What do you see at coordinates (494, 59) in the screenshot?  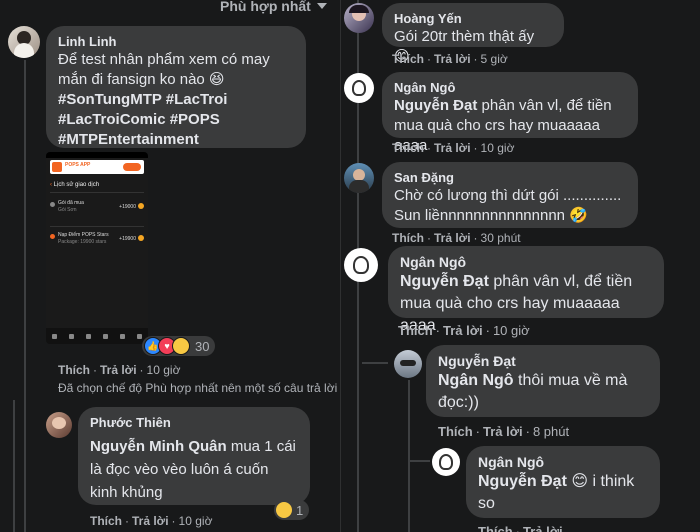 I see `comment-time: 5 giờ` at bounding box center [494, 59].